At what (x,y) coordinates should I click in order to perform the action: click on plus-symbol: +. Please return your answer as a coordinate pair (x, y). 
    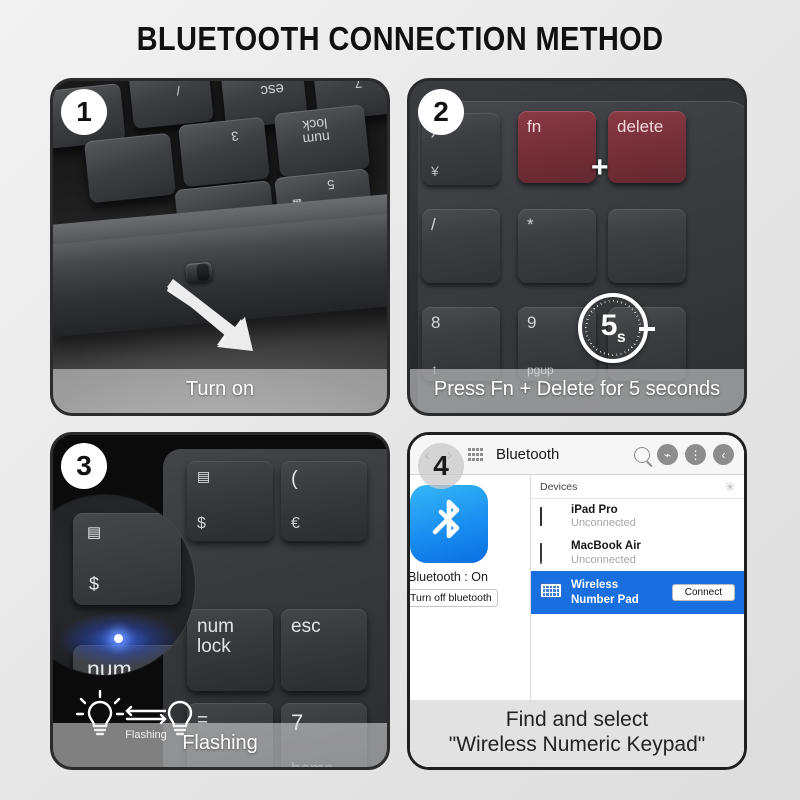
    Looking at the image, I should click on (600, 167).